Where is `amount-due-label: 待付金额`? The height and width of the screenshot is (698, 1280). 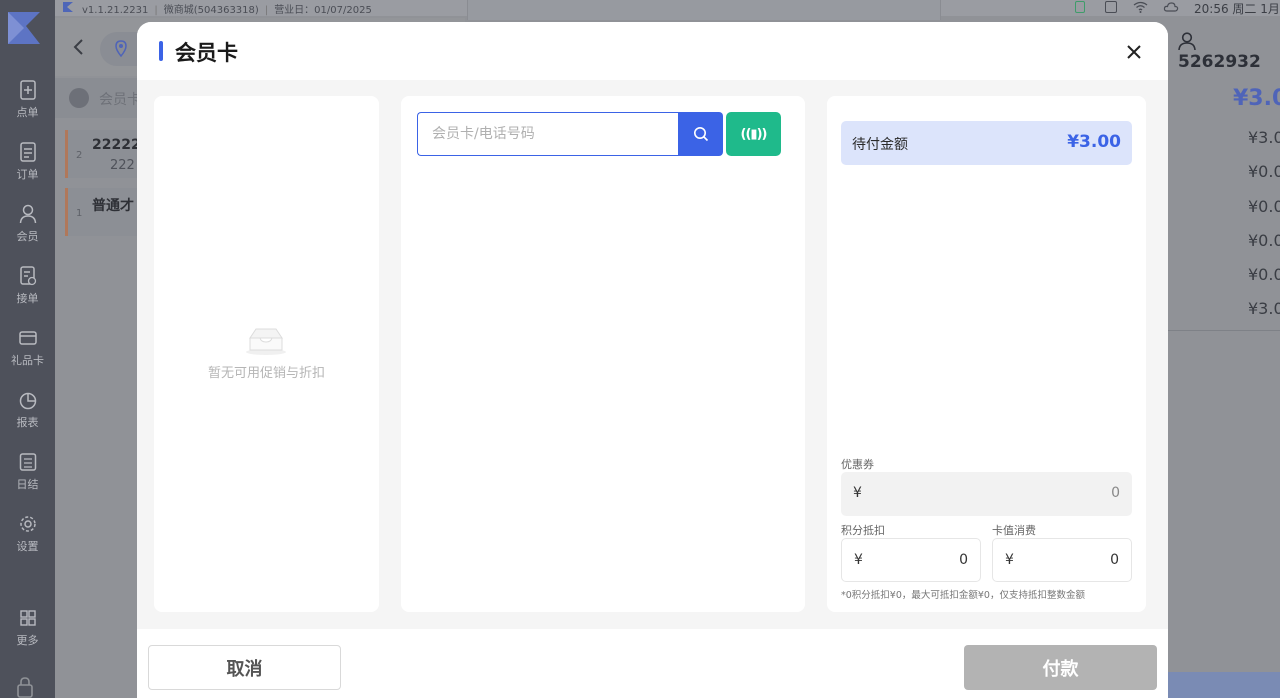 amount-due-label: 待付金额 is located at coordinates (880, 145).